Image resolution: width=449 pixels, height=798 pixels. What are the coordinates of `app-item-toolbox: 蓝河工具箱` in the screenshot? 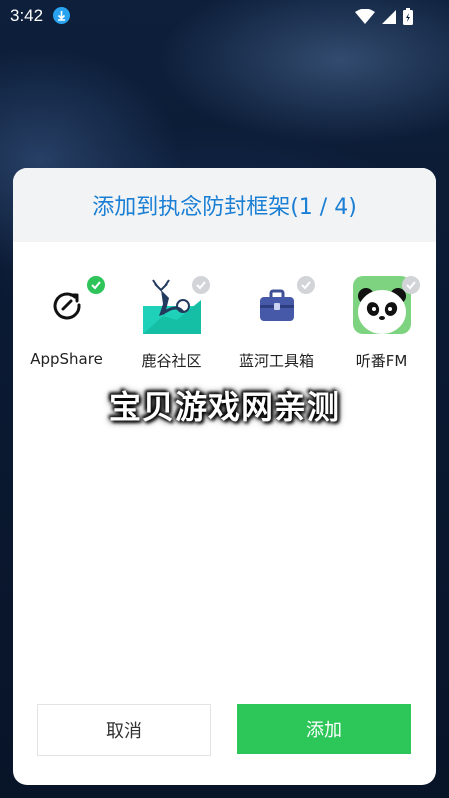 It's located at (276, 323).